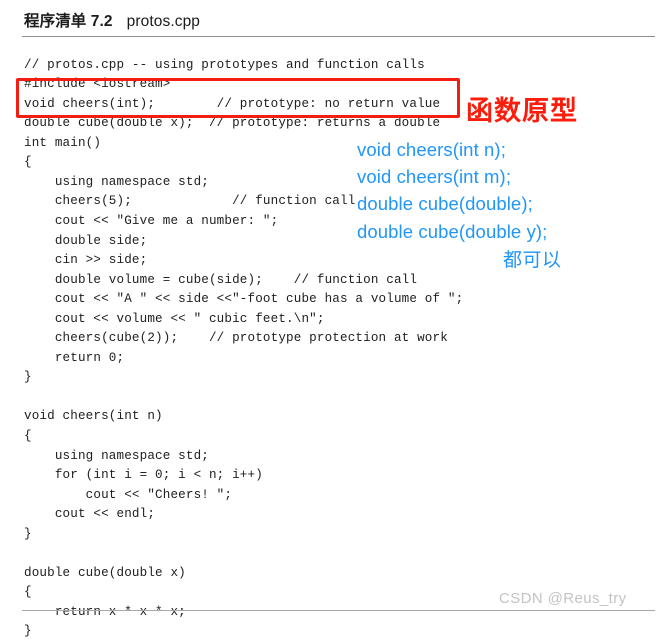 Image resolution: width=662 pixels, height=642 pixels. I want to click on code-line: cout << endl;, so click(90, 514).